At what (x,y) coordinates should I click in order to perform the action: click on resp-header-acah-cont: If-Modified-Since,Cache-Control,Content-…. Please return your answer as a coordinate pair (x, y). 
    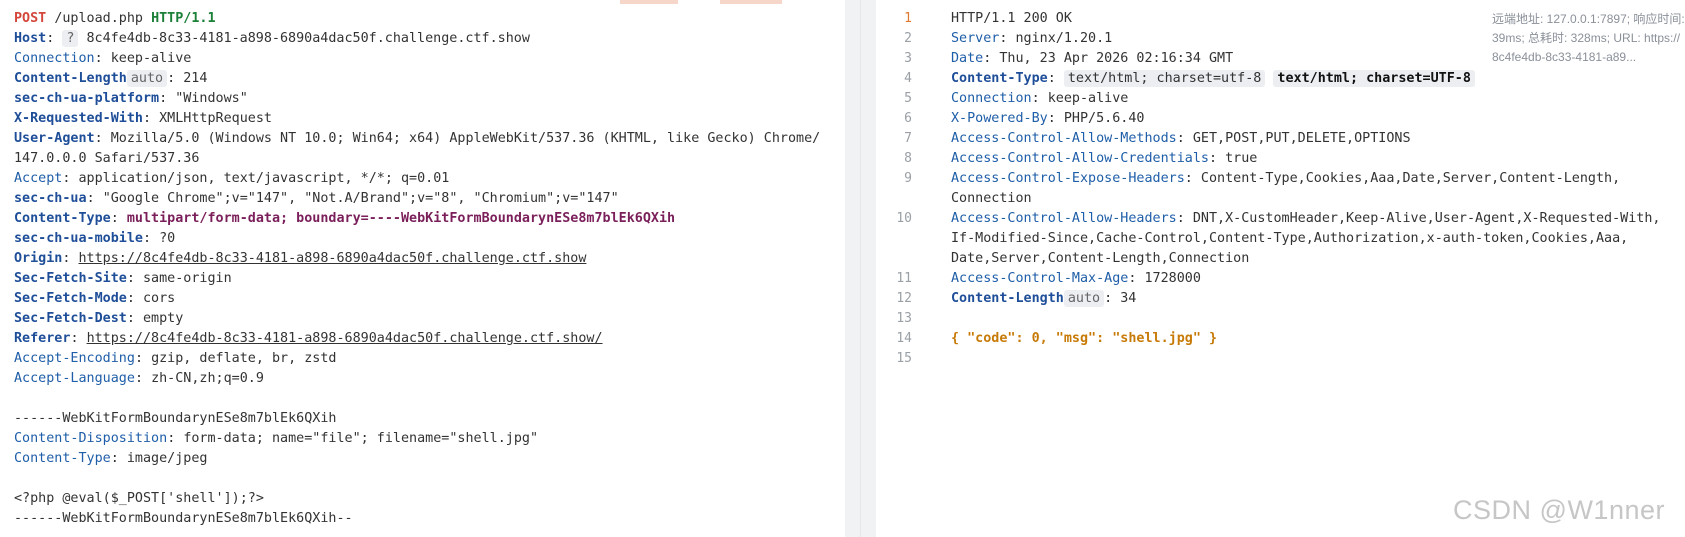
    Looking at the image, I should click on (1290, 238).